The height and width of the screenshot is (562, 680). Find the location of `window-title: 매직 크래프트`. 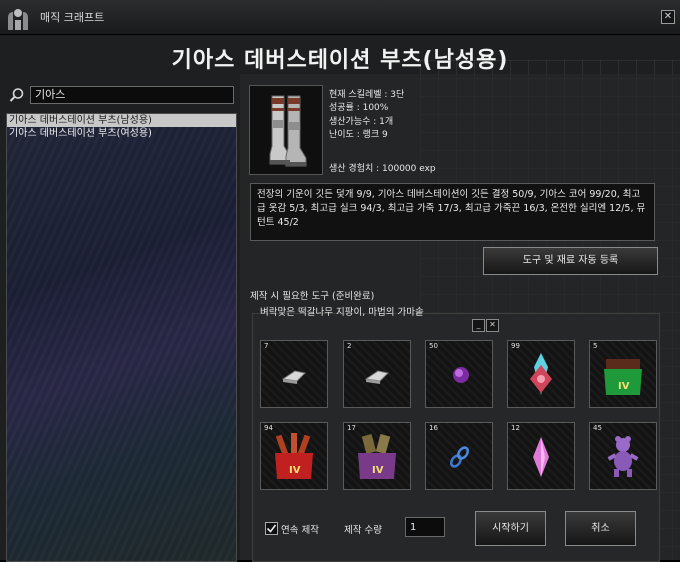

window-title: 매직 크래프트 is located at coordinates (72, 17).